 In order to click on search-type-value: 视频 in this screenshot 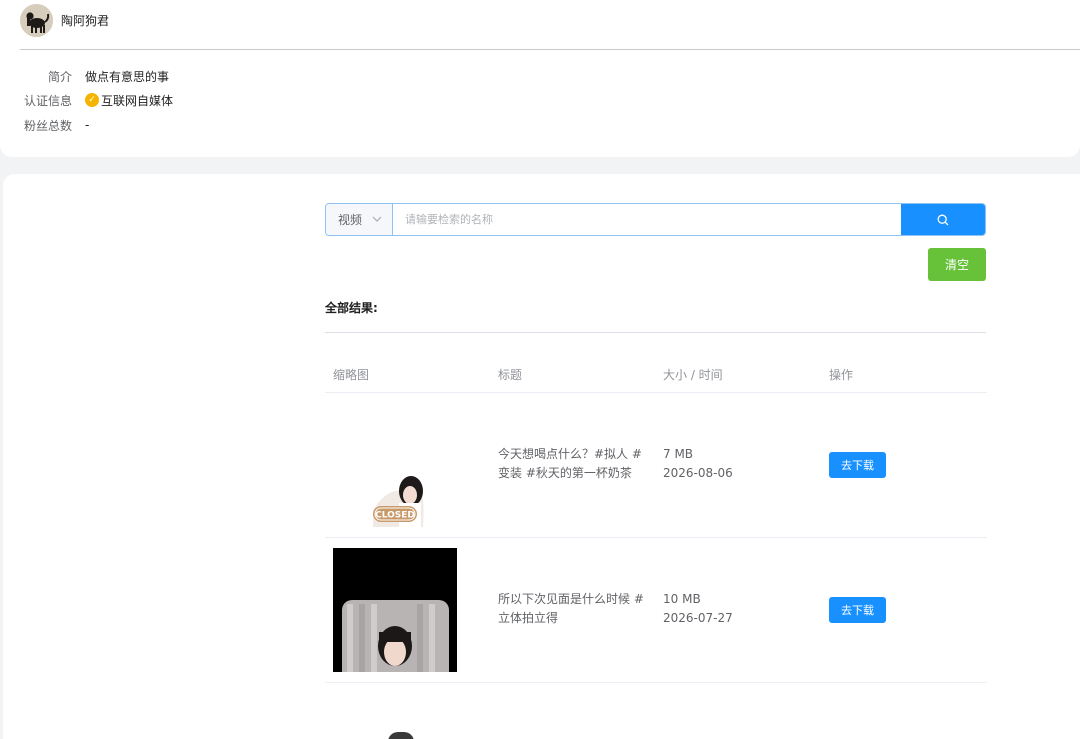, I will do `click(350, 220)`.